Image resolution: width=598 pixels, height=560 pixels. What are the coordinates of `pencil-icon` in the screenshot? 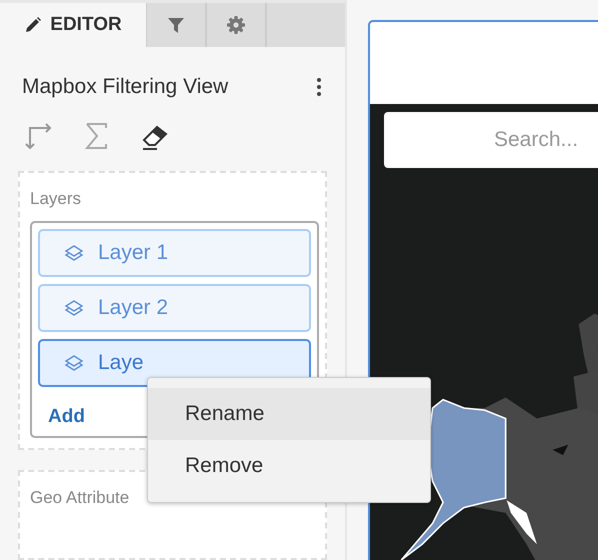 It's located at (33, 25).